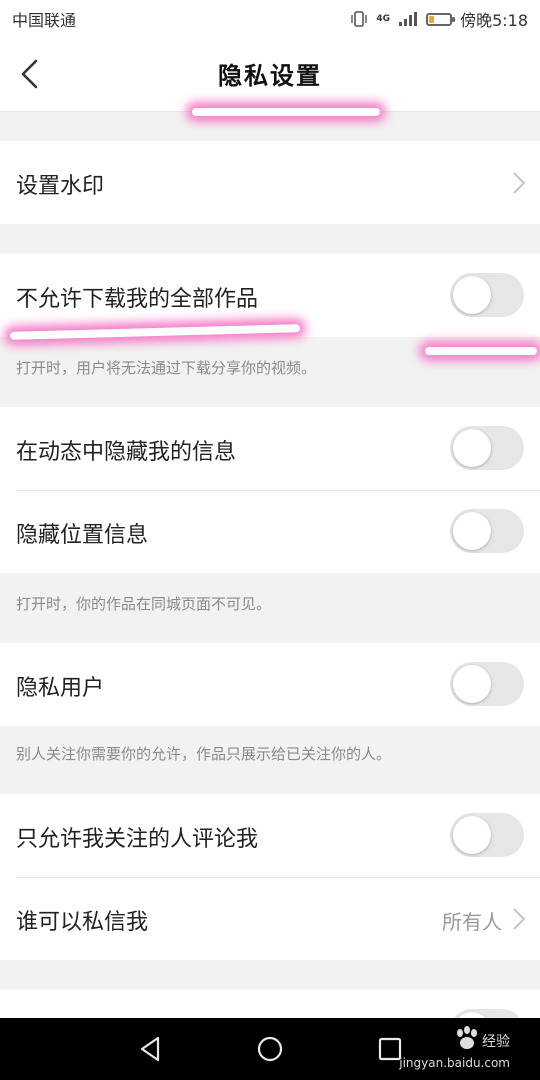 The image size is (540, 1080). I want to click on setting-label: 隐藏位置信息, so click(82, 535).